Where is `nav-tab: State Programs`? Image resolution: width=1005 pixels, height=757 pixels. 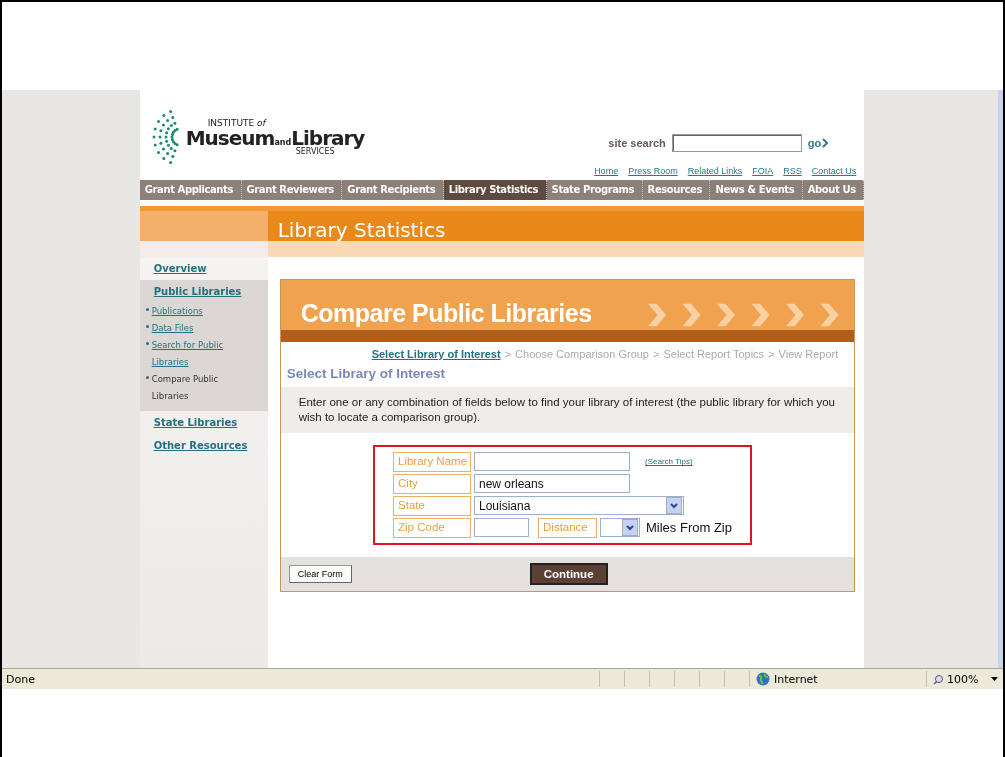
nav-tab: State Programs is located at coordinates (594, 190).